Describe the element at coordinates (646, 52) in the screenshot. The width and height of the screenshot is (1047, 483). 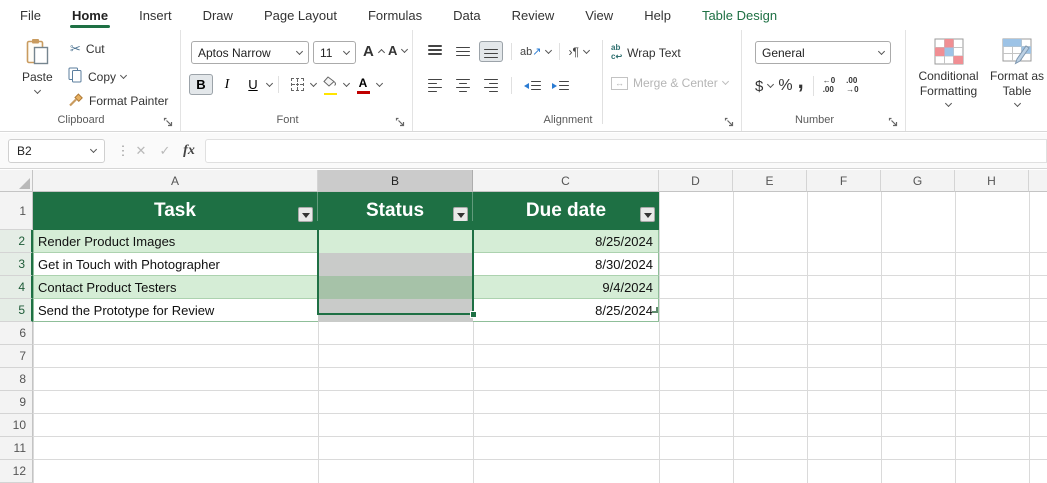
I see `wrap-text-button: ab c↩ Wrap Text` at that location.